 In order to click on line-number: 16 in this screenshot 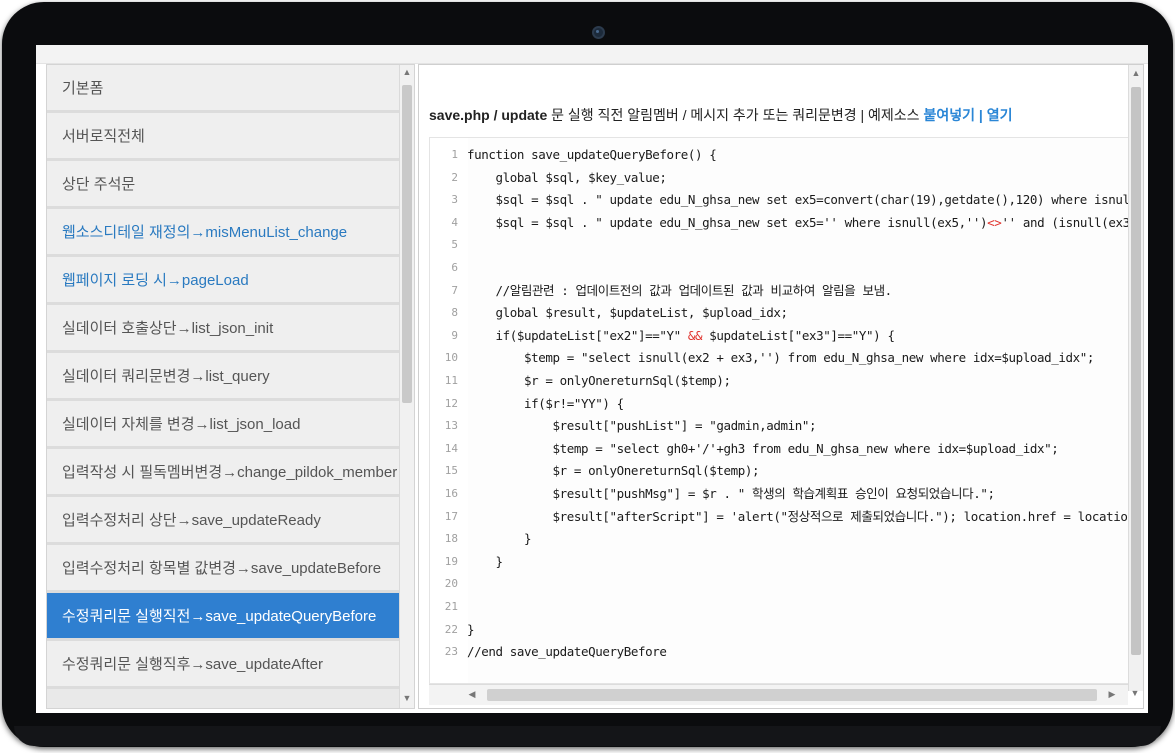, I will do `click(451, 493)`.